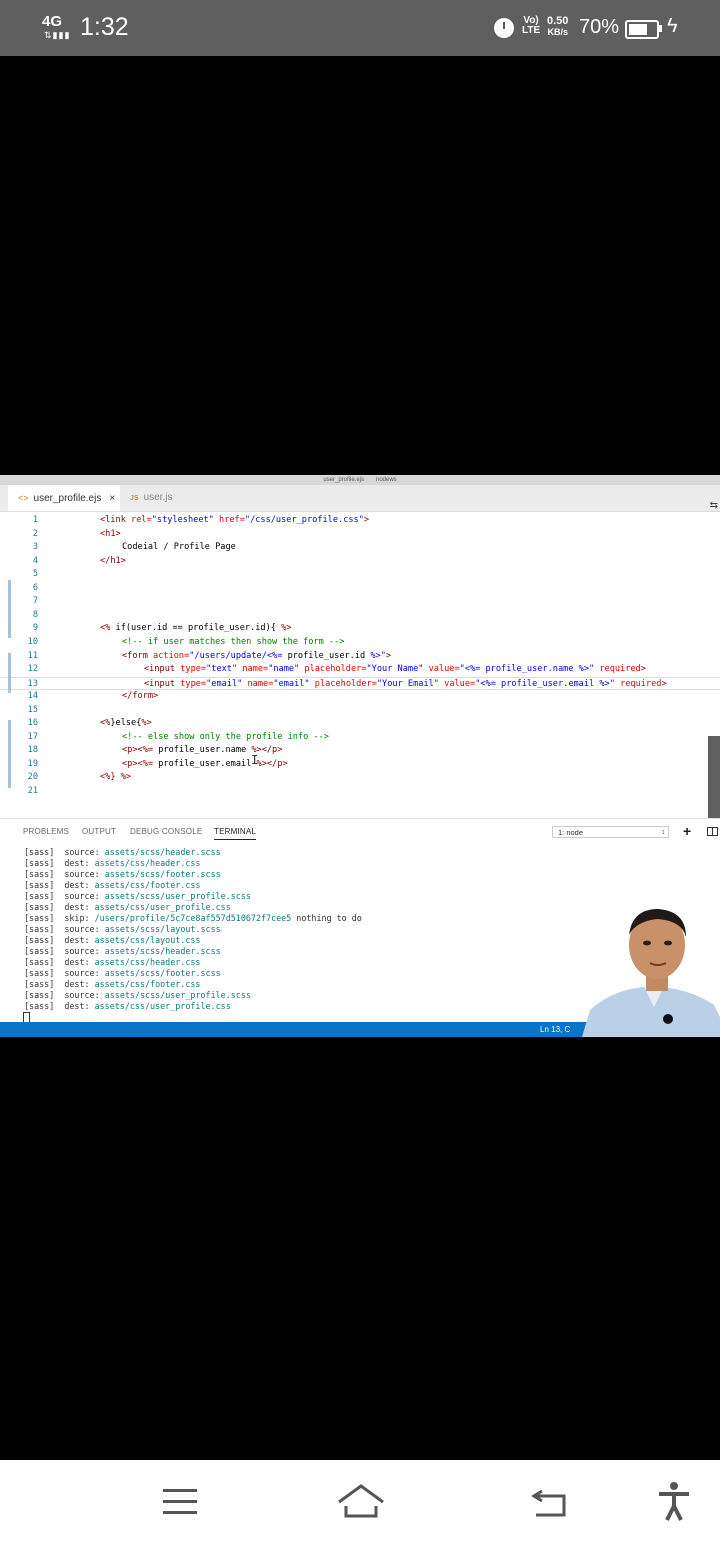 This screenshot has height=1544, width=720. I want to click on presenter-video, so click(651, 973).